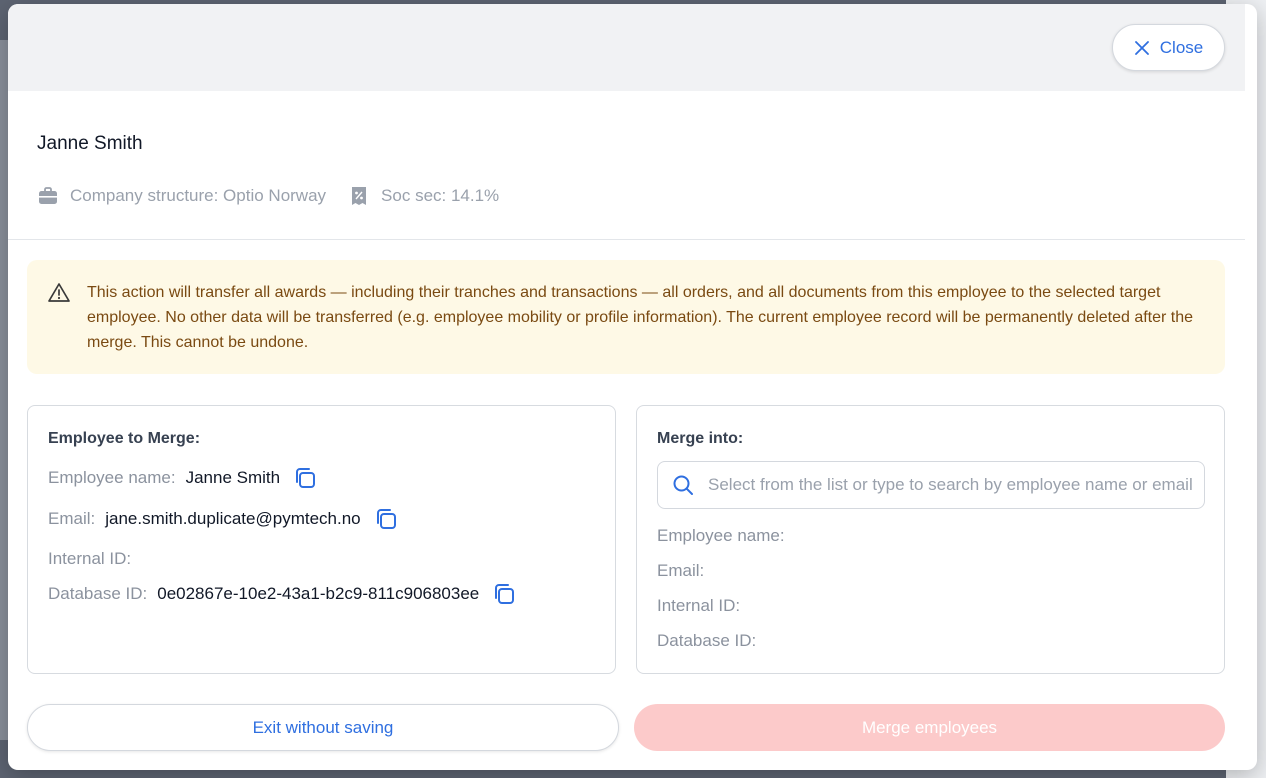  What do you see at coordinates (182, 478) in the screenshot?
I see `merge-from-name-row: Employee name: Janne Smith` at bounding box center [182, 478].